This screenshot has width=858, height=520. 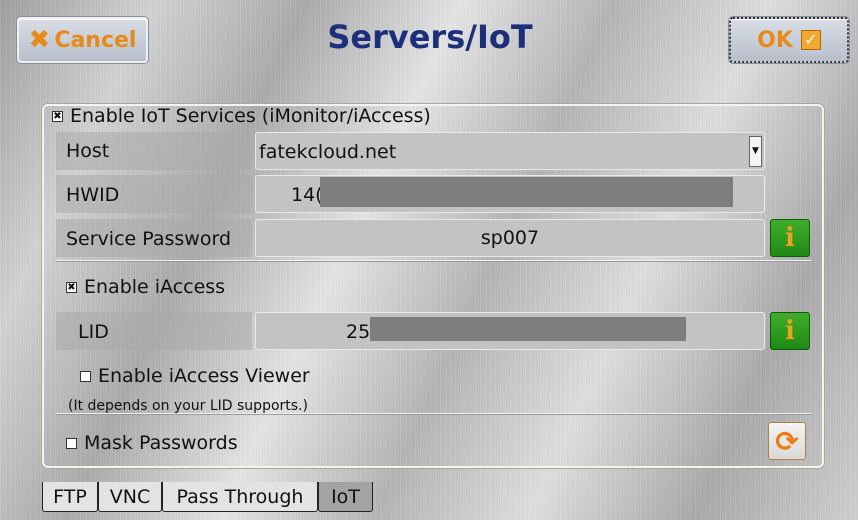 I want to click on x-icon: ✖, so click(x=39, y=40).